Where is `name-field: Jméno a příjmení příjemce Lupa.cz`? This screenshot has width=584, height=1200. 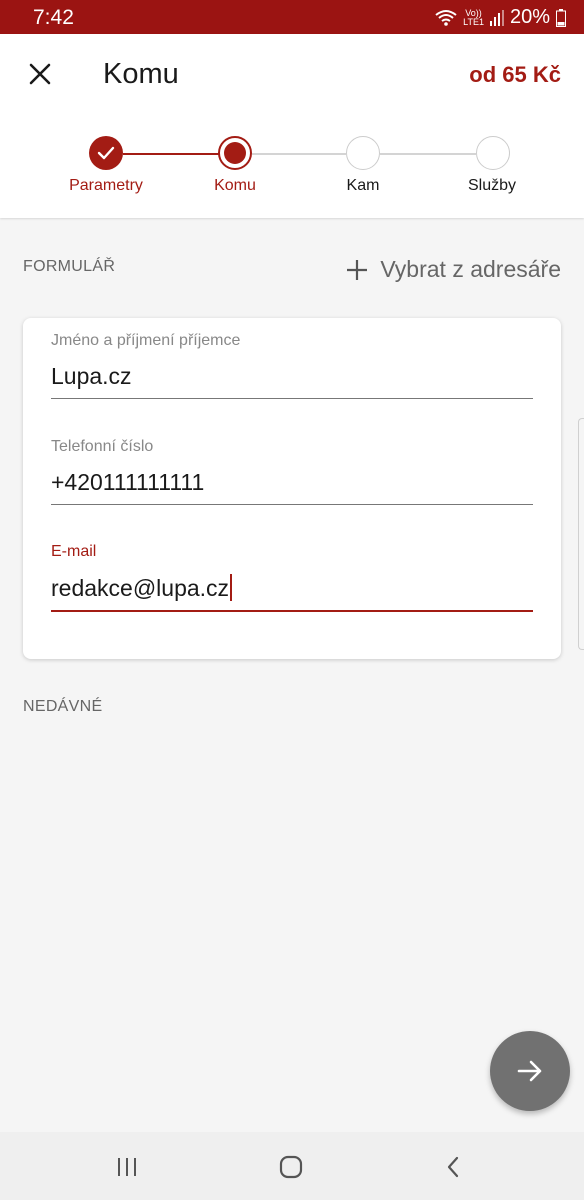
name-field: Jméno a příjmení příjemce Lupa.cz is located at coordinates (292, 365).